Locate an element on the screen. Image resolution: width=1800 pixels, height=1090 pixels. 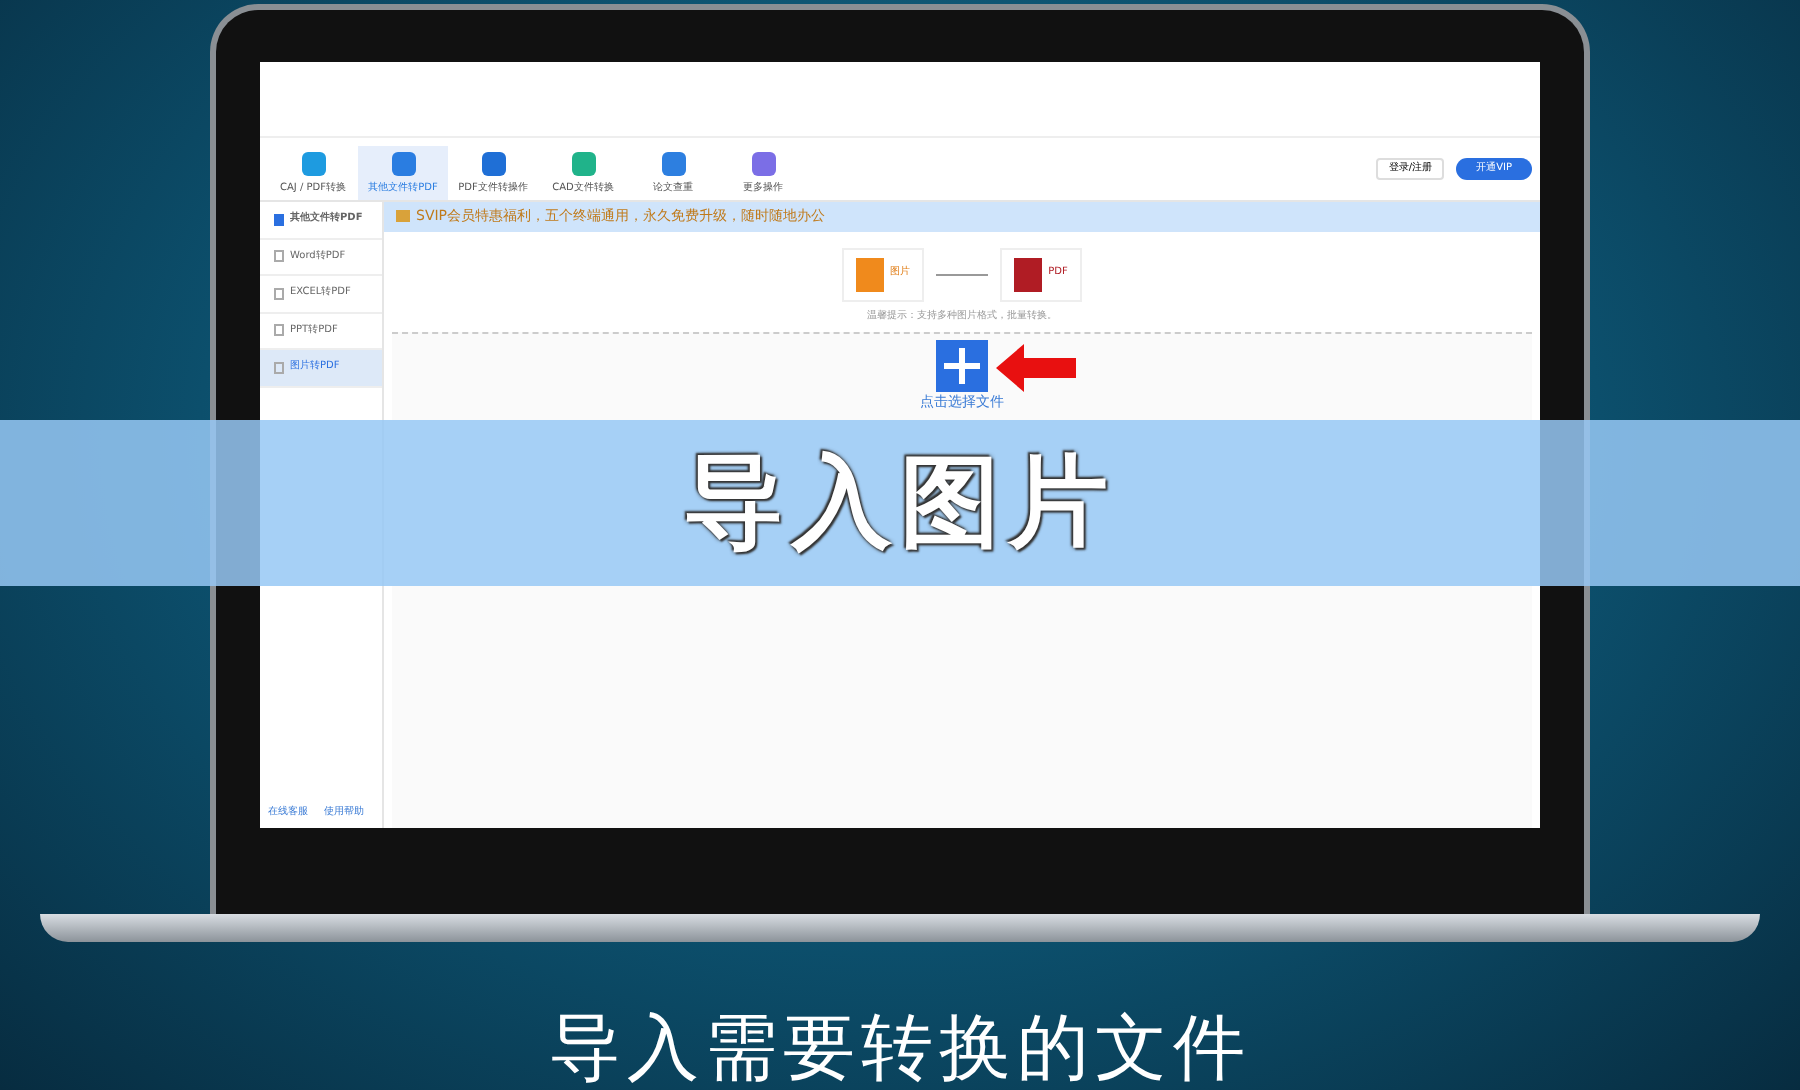
add-file-button is located at coordinates (962, 366).